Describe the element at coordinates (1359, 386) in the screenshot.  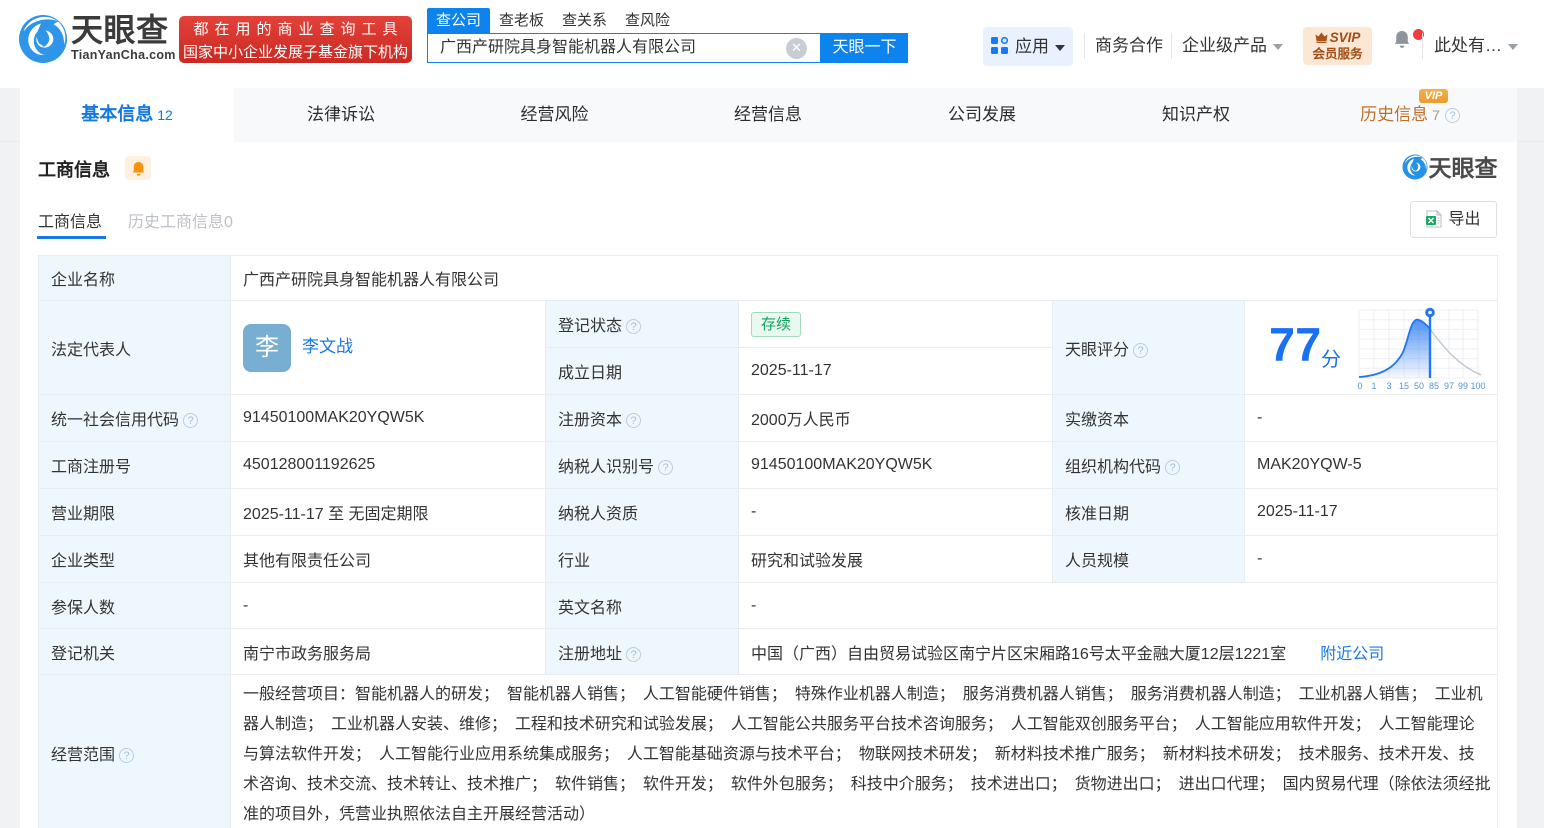
I see `svg-text: 0` at that location.